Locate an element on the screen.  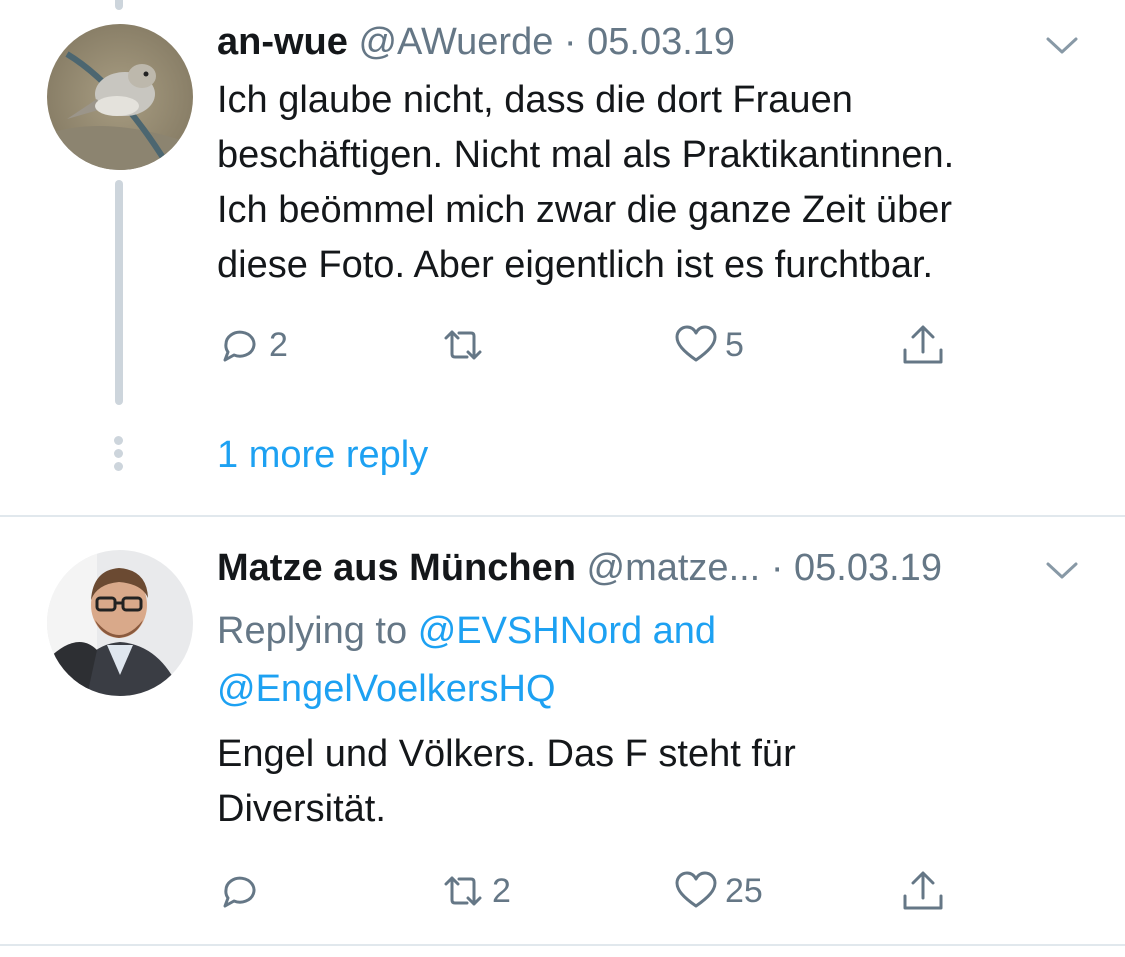
replying-to-label: Replying to is located at coordinates (312, 631).